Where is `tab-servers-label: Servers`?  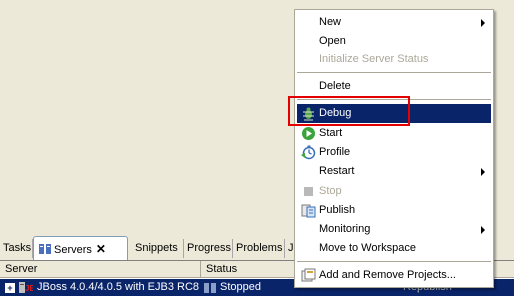
tab-servers-label: Servers is located at coordinates (73, 250).